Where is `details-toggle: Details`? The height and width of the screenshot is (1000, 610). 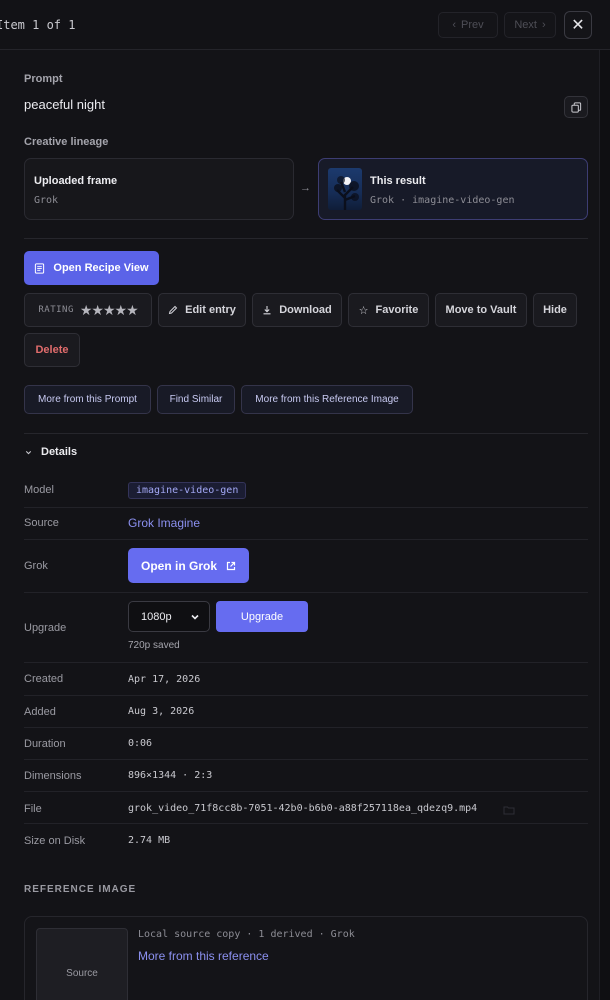 details-toggle: Details is located at coordinates (50, 452).